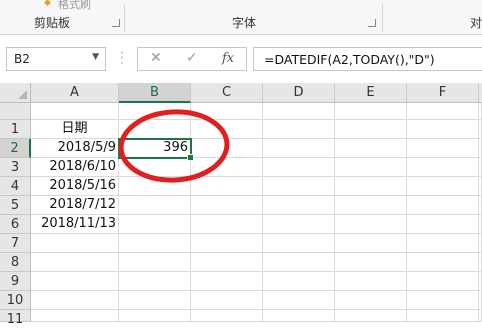  Describe the element at coordinates (95, 57) in the screenshot. I see `chevron-down-icon: ▼` at that location.